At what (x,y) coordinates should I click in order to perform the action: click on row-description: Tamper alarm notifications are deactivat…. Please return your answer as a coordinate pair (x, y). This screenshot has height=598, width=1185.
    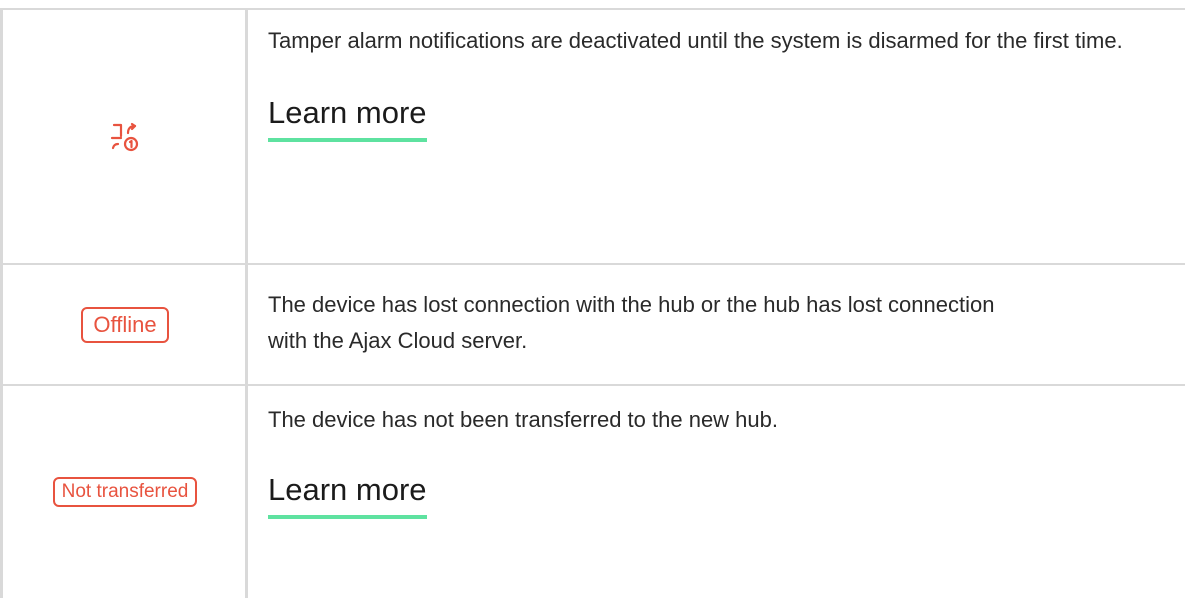
    Looking at the image, I should click on (695, 40).